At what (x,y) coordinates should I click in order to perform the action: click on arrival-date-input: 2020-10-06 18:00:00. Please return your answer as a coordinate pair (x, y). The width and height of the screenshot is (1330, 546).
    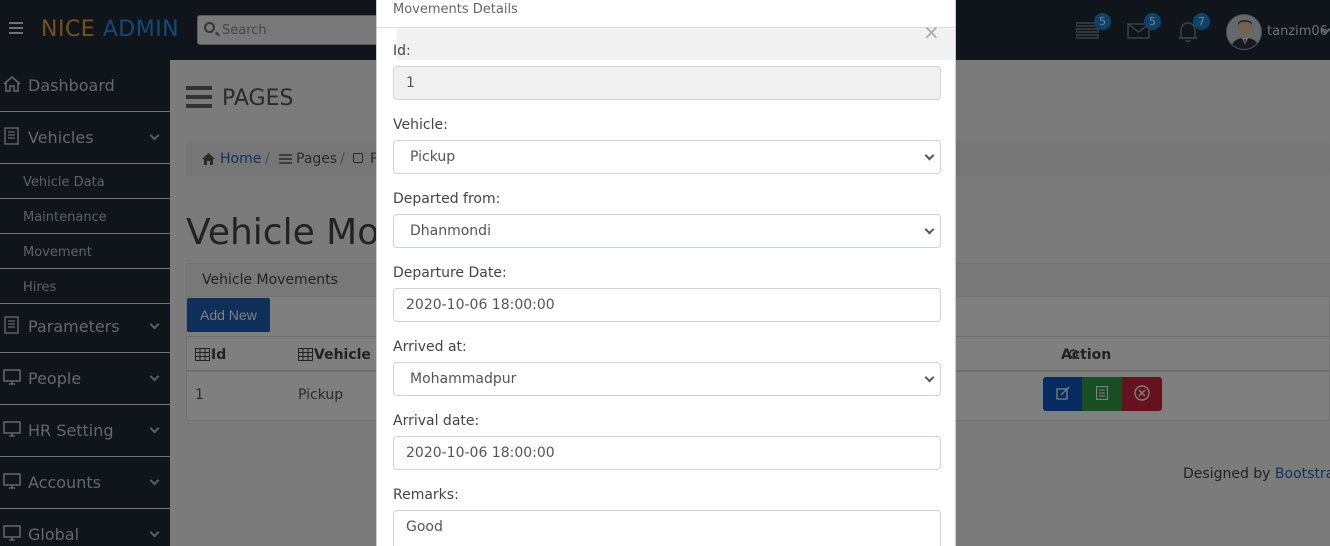
    Looking at the image, I should click on (667, 453).